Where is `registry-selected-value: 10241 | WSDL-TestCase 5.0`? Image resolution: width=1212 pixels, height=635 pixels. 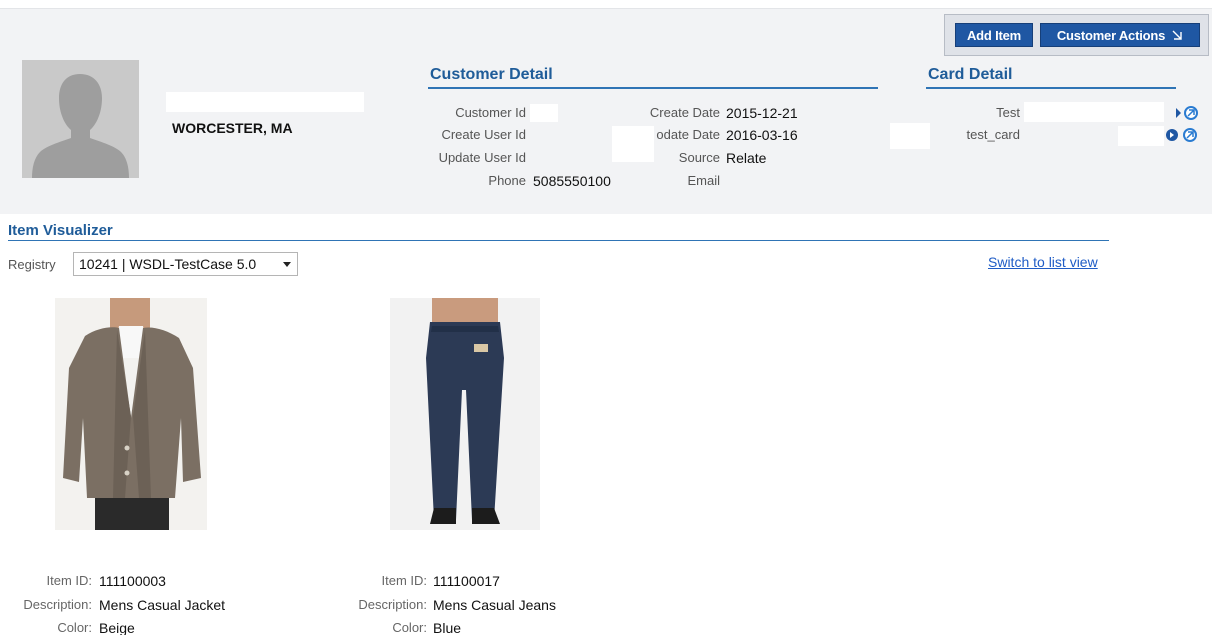 registry-selected-value: 10241 | WSDL-TestCase 5.0 is located at coordinates (168, 264).